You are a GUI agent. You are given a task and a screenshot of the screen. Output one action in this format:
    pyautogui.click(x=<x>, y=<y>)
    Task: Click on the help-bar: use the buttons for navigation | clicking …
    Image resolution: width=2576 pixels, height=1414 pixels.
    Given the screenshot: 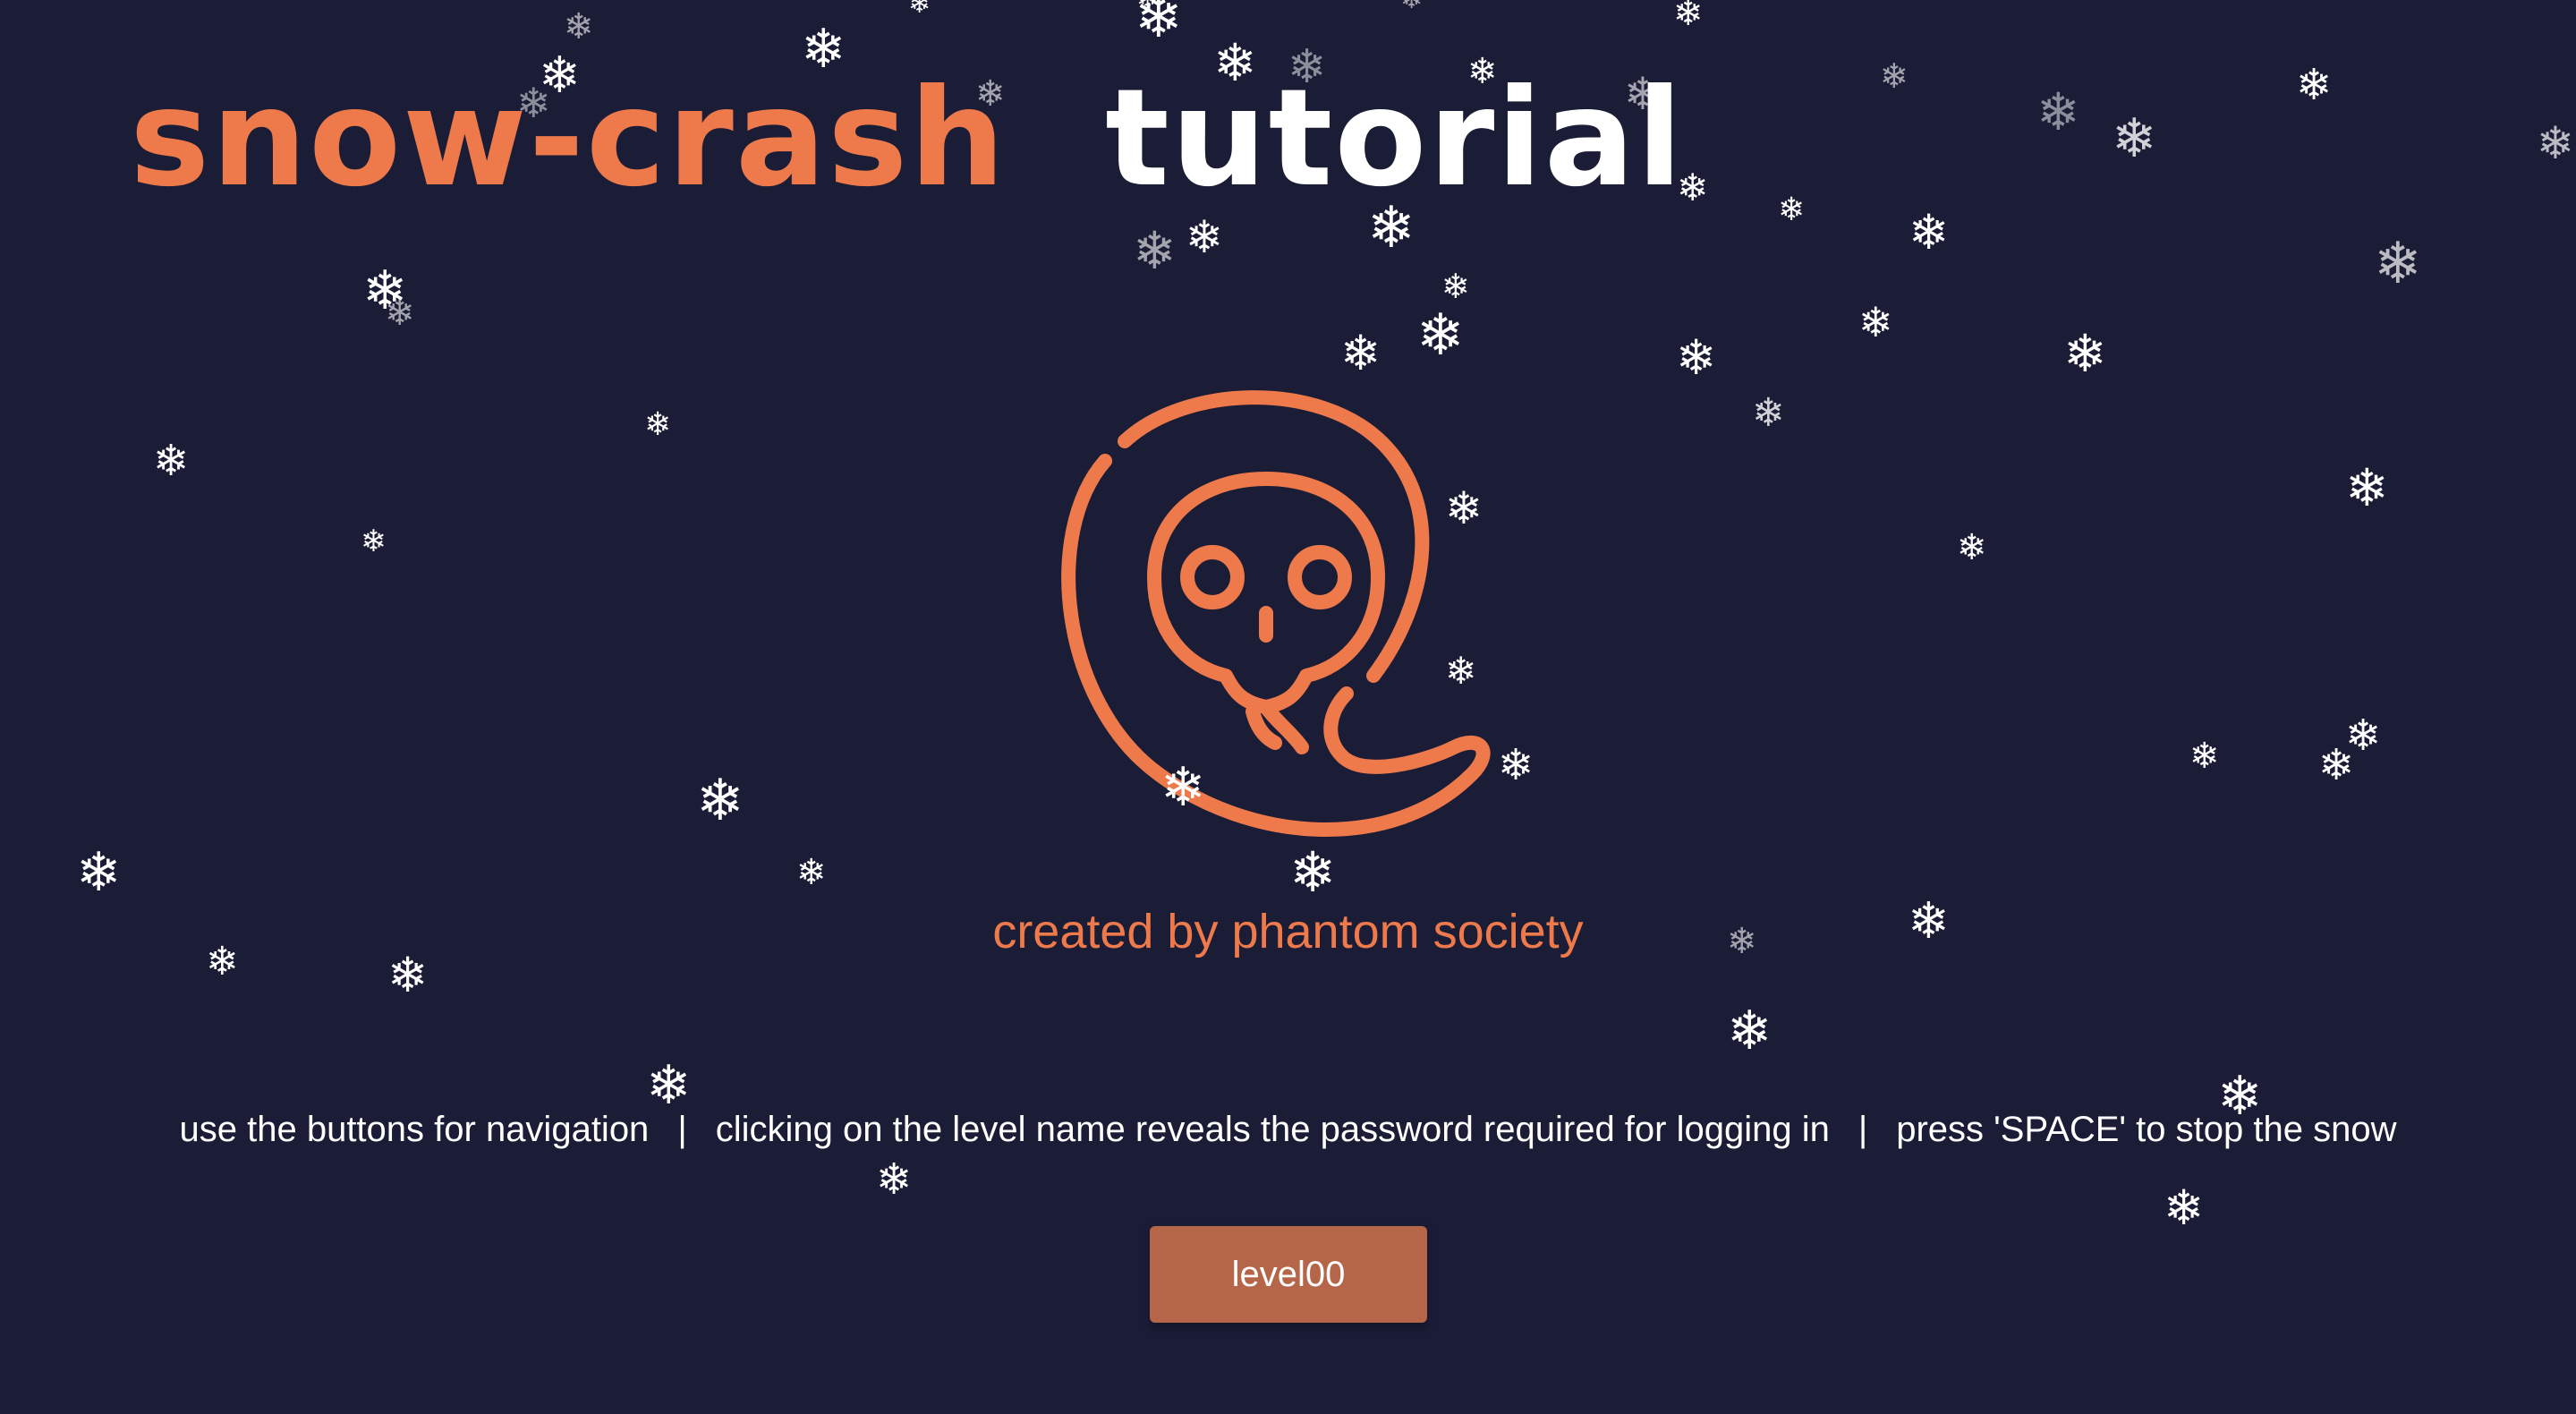 What is the action you would take?
    pyautogui.click(x=1288, y=1130)
    